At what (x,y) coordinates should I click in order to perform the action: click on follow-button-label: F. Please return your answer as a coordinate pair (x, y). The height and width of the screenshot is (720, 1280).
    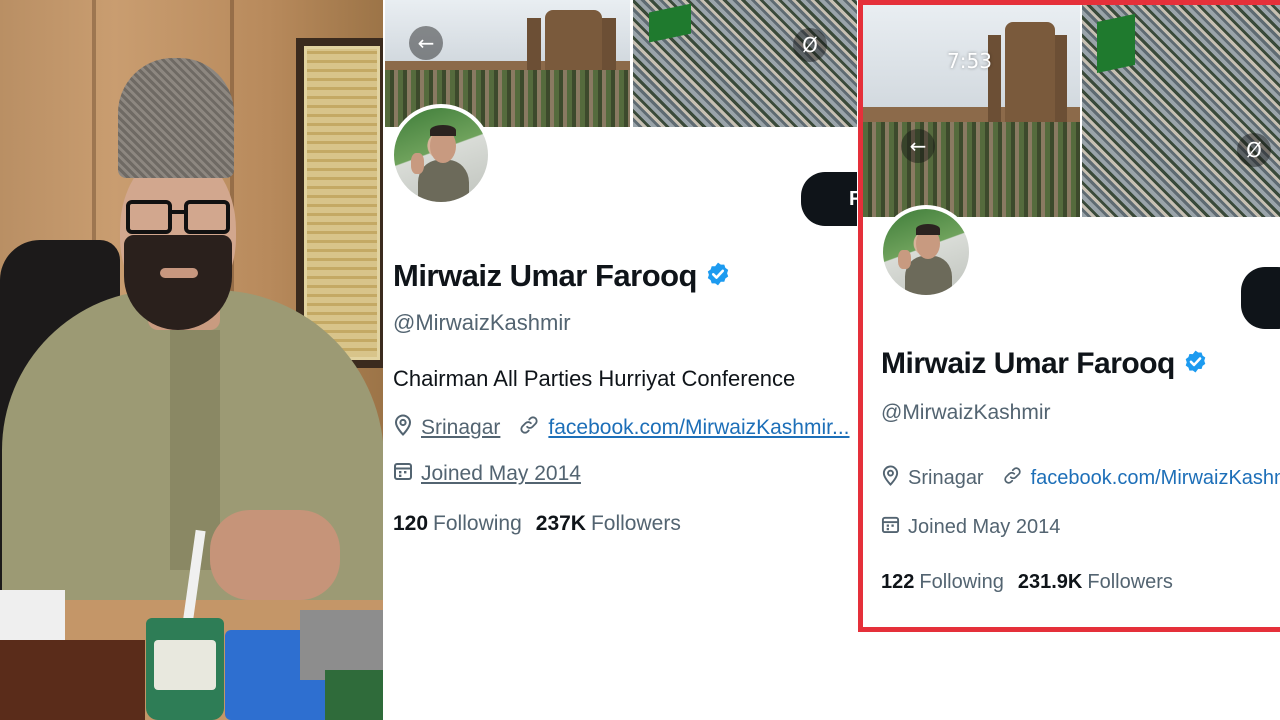
    Looking at the image, I should click on (853, 199).